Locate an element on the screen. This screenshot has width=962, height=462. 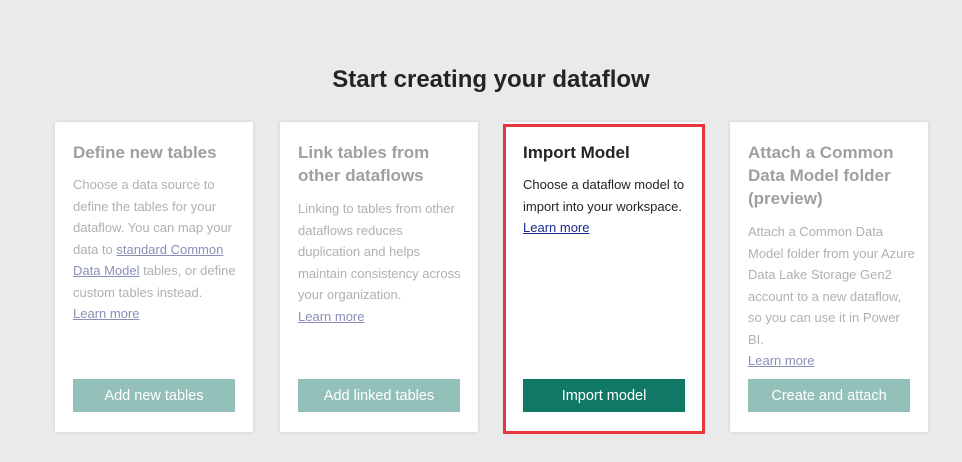
add-new-tables-button: Add new tables is located at coordinates (154, 395).